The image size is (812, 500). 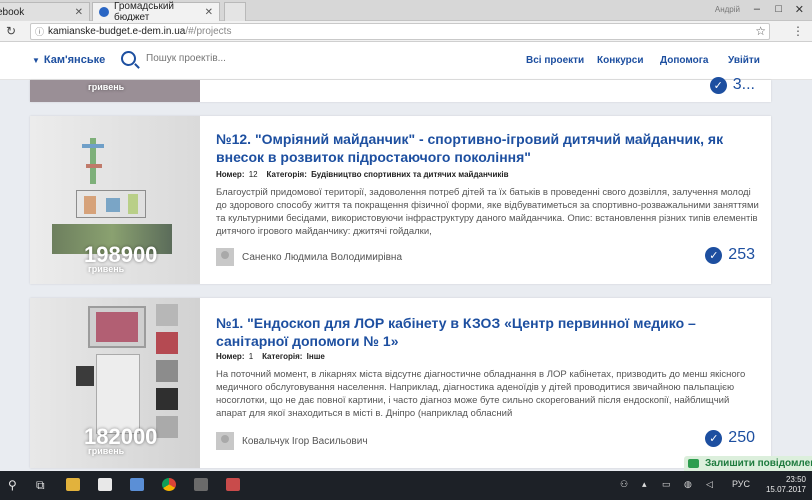 I want to click on os-taskbar: ⚲ ⧉ ⚇ ▴ ▭ ◍ ◁ РУС 23:50 15.07.2017, so click(x=406, y=485).